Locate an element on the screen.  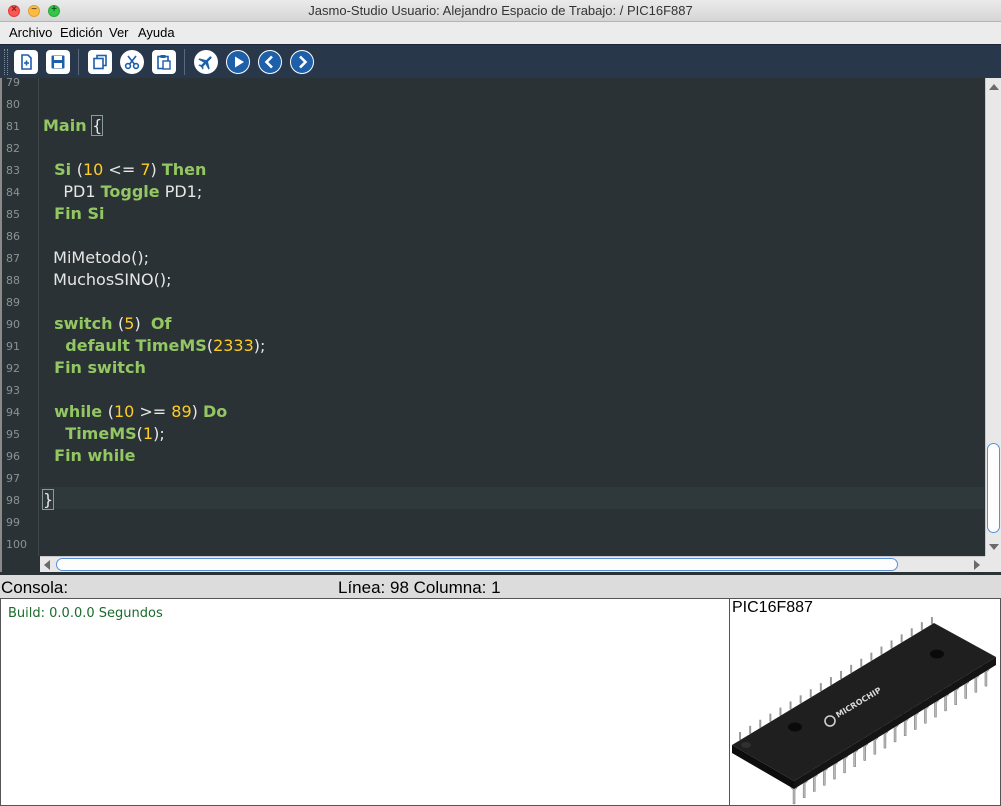
menu-ver: Ver is located at coordinates (119, 32).